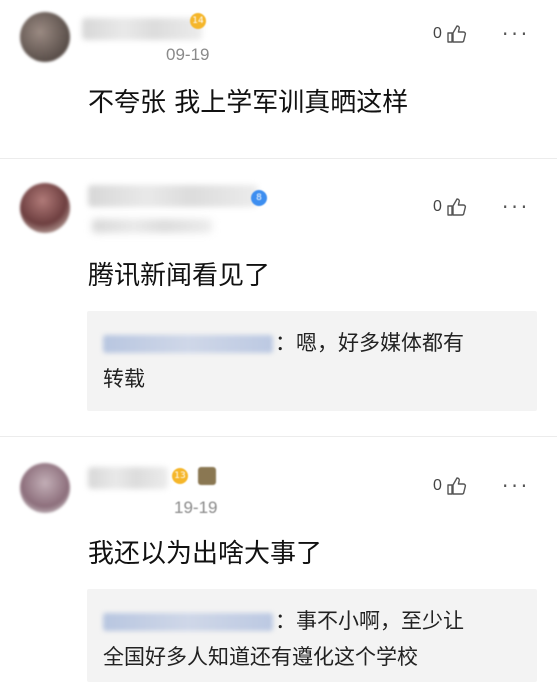 Image resolution: width=557 pixels, height=682 pixels. I want to click on comment-text: 不夸张 我上学军训真晒这样, so click(248, 103).